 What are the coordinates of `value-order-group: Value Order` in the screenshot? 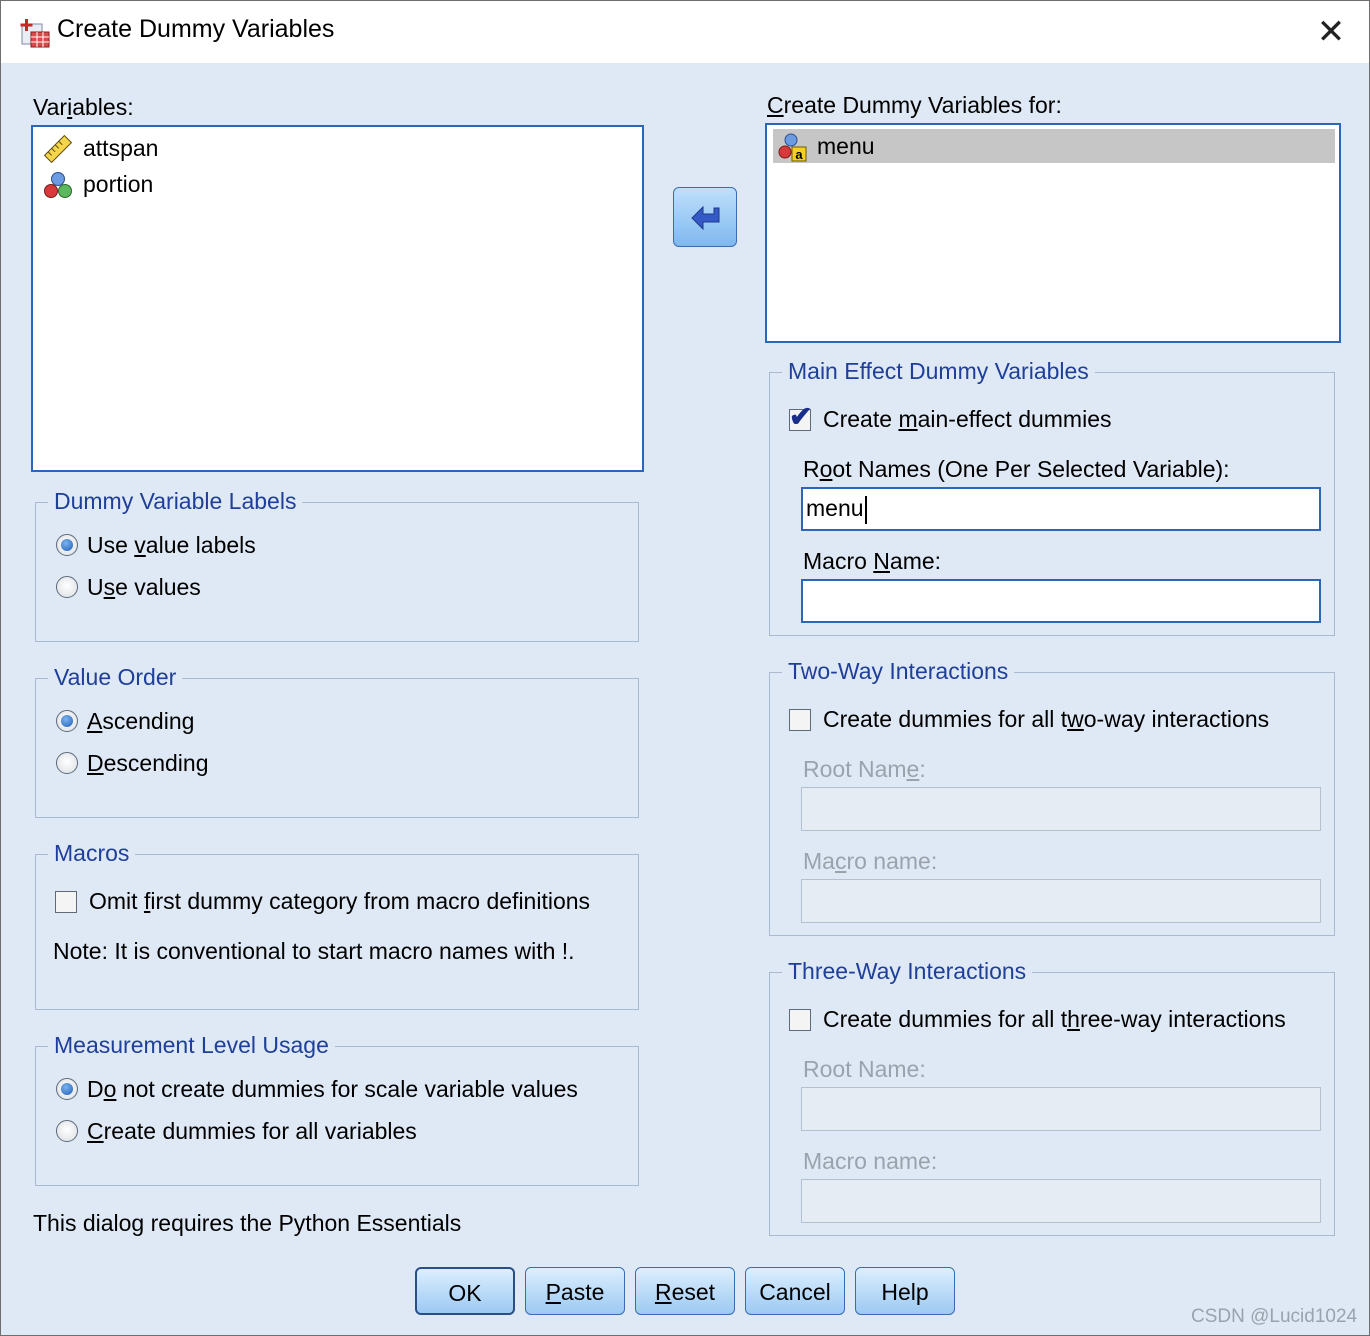 It's located at (337, 741).